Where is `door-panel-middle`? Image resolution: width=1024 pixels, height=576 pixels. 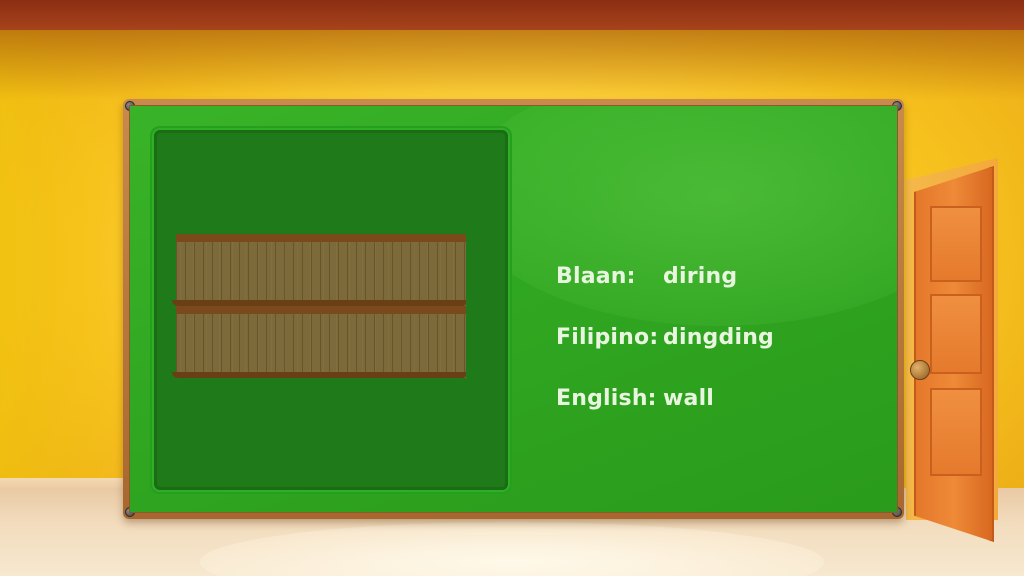 door-panel-middle is located at coordinates (956, 334).